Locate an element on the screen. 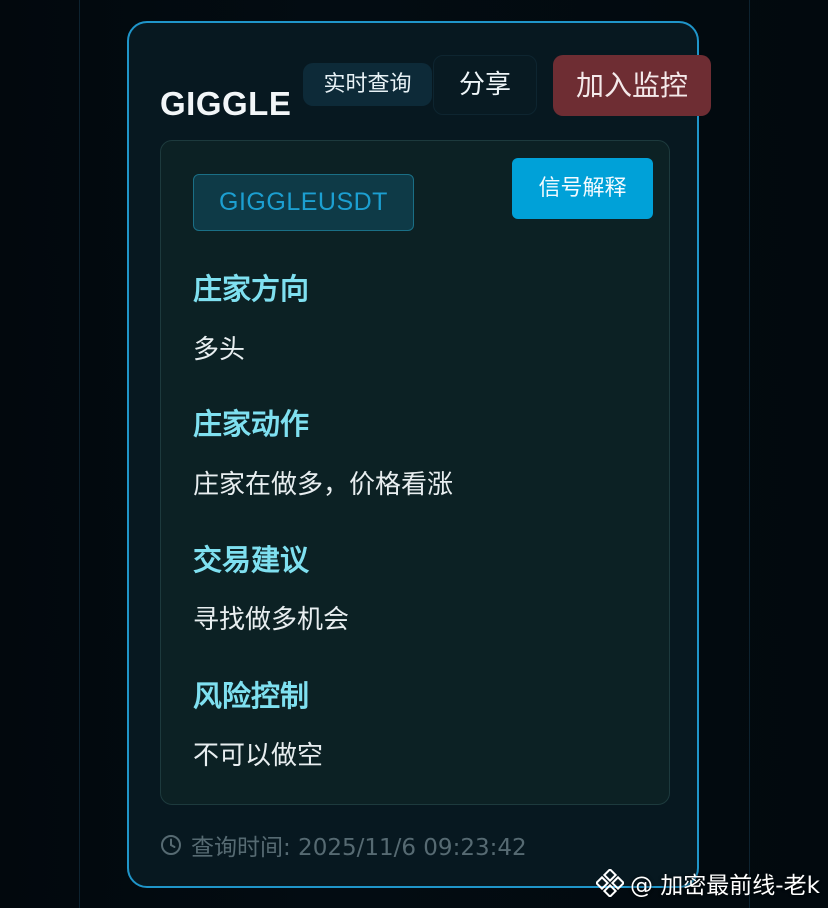  add-monitor-button: 加入监控 is located at coordinates (632, 85).